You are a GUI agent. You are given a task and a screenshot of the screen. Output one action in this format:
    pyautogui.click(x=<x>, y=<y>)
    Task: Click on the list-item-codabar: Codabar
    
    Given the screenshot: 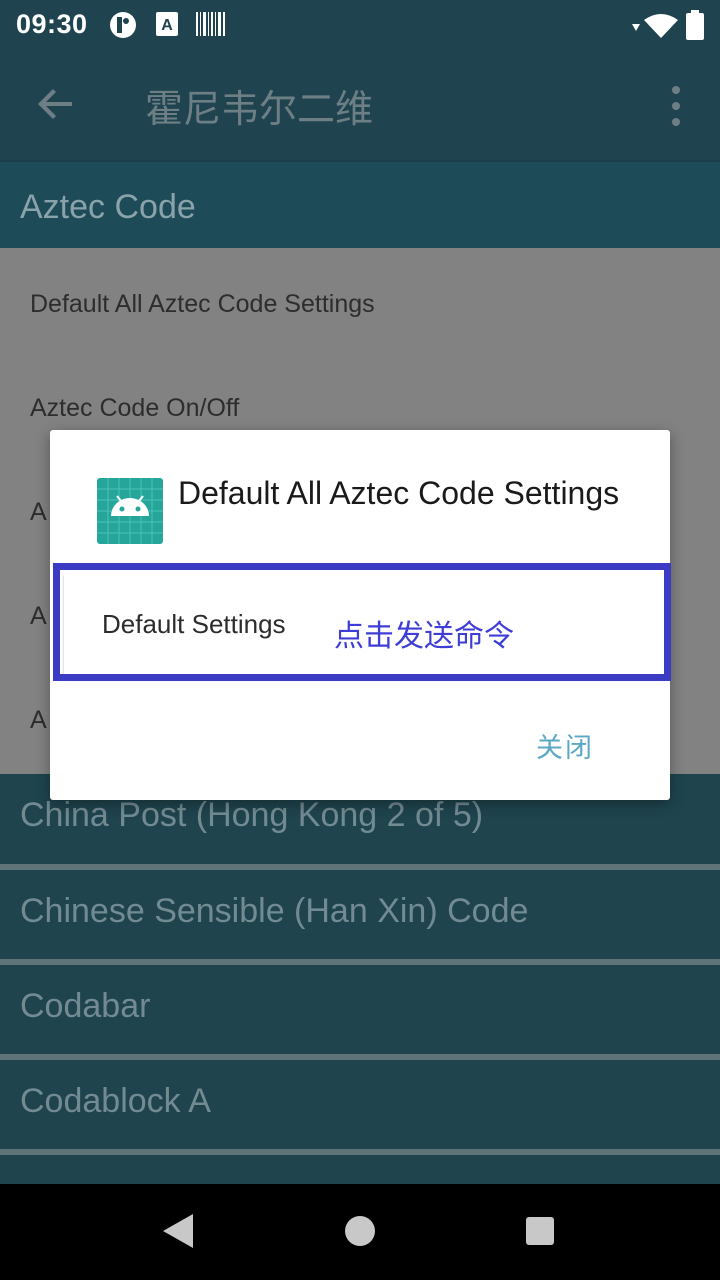 What is the action you would take?
    pyautogui.click(x=360, y=1006)
    